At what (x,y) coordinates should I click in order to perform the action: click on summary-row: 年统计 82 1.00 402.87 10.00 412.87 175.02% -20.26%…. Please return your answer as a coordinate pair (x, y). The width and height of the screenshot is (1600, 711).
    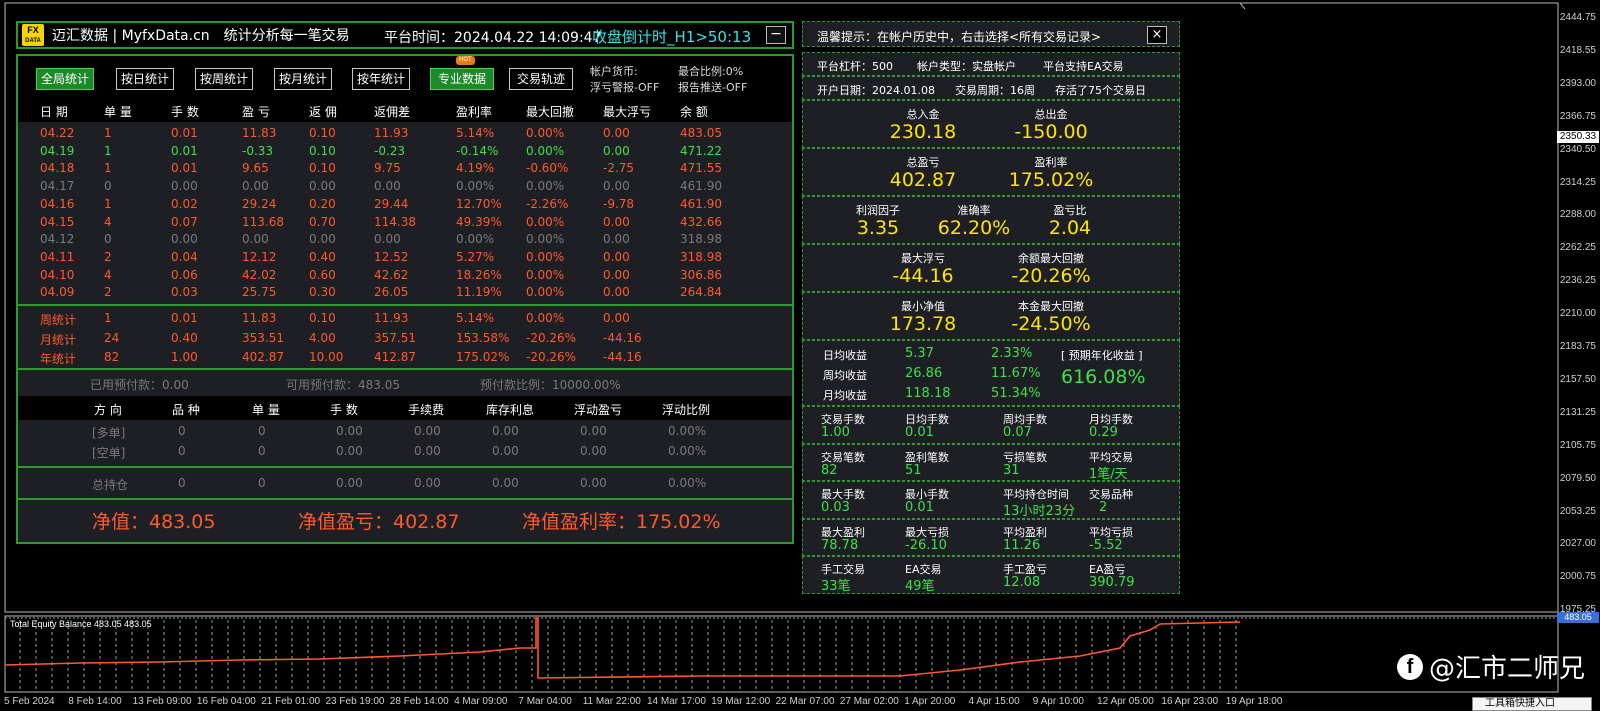
    Looking at the image, I should click on (405, 357).